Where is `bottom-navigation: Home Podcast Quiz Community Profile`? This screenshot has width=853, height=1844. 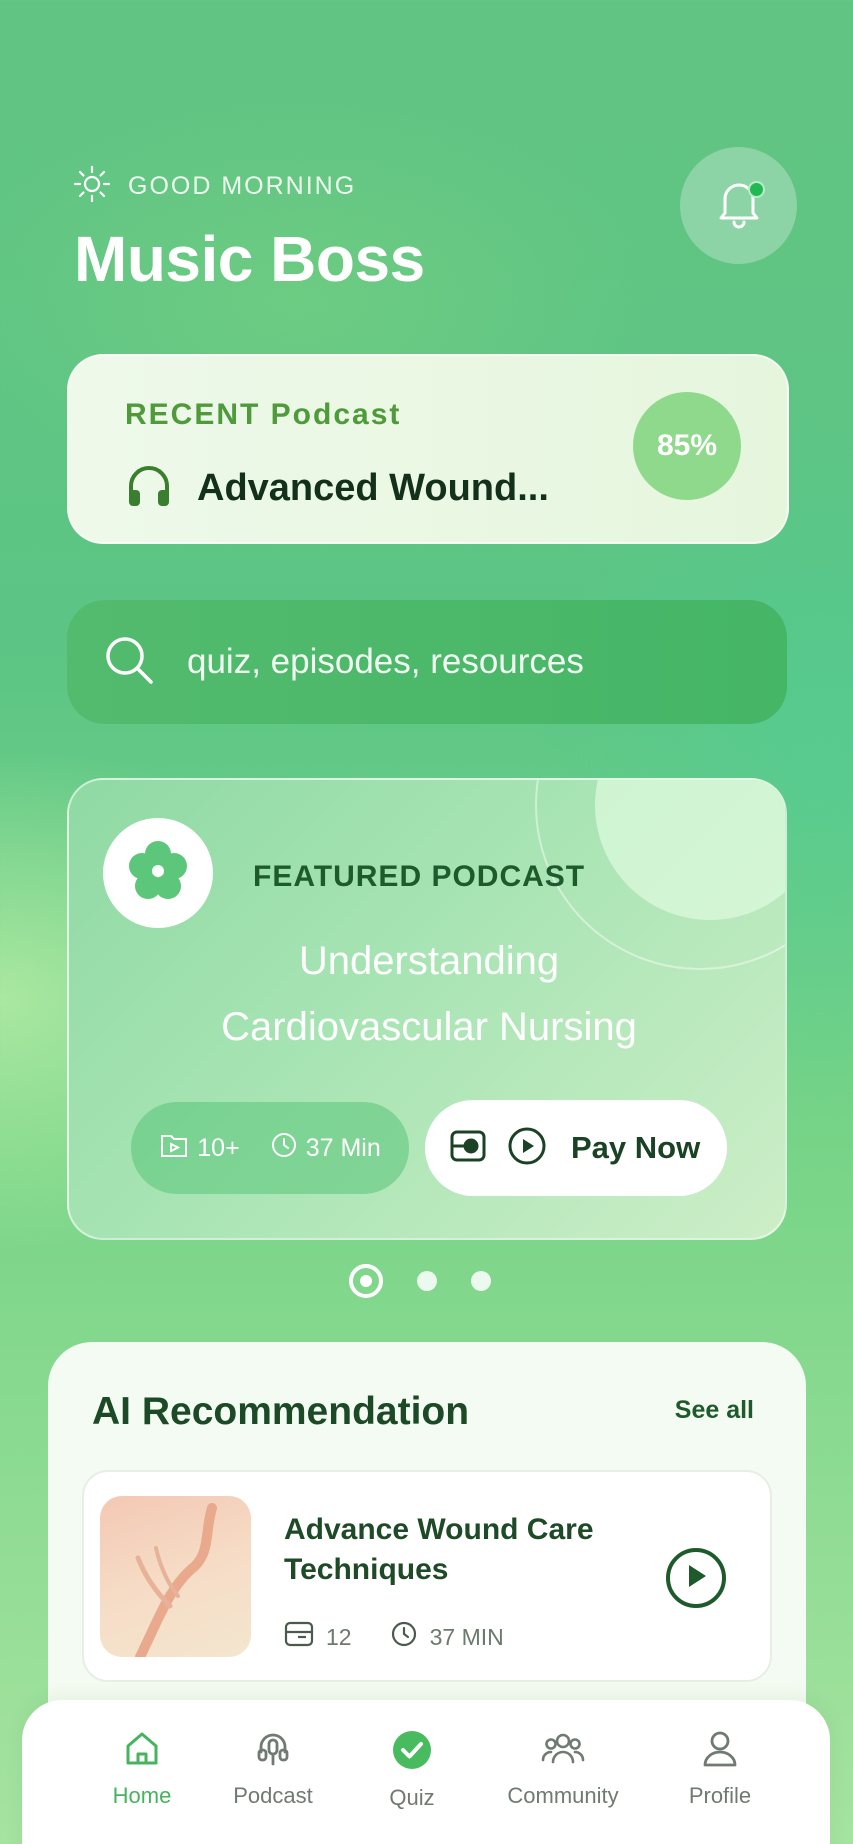
bottom-navigation: Home Podcast Quiz Community Profile is located at coordinates (426, 1772).